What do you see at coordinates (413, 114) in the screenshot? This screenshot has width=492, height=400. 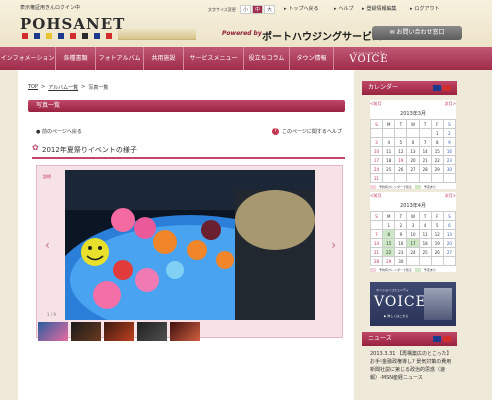 I see `calendar-title: 2013年3月` at bounding box center [413, 114].